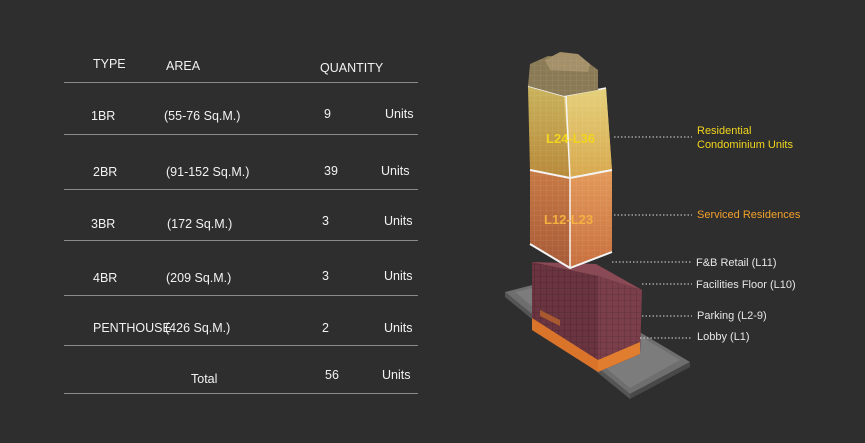 The width and height of the screenshot is (865, 443). Describe the element at coordinates (745, 145) in the screenshot. I see `callout-residential-line2: Condominium Units` at that location.